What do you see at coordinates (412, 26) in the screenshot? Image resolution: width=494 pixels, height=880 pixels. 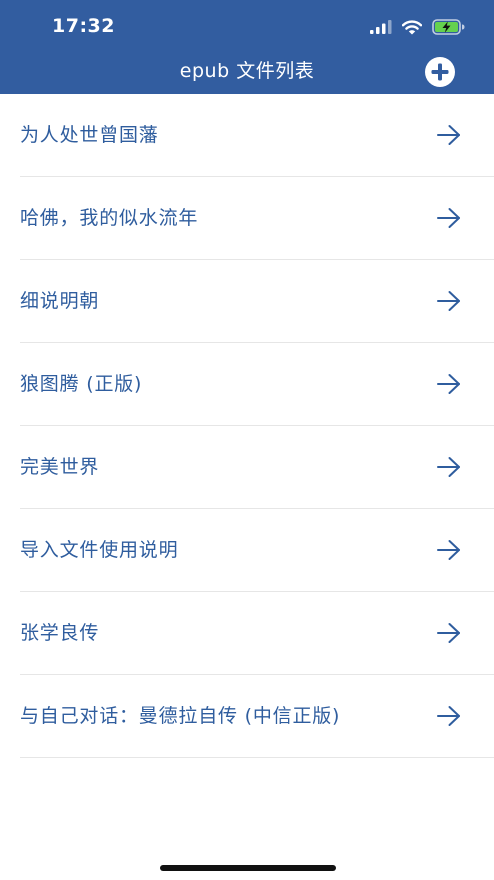 I see `wifi-icon` at bounding box center [412, 26].